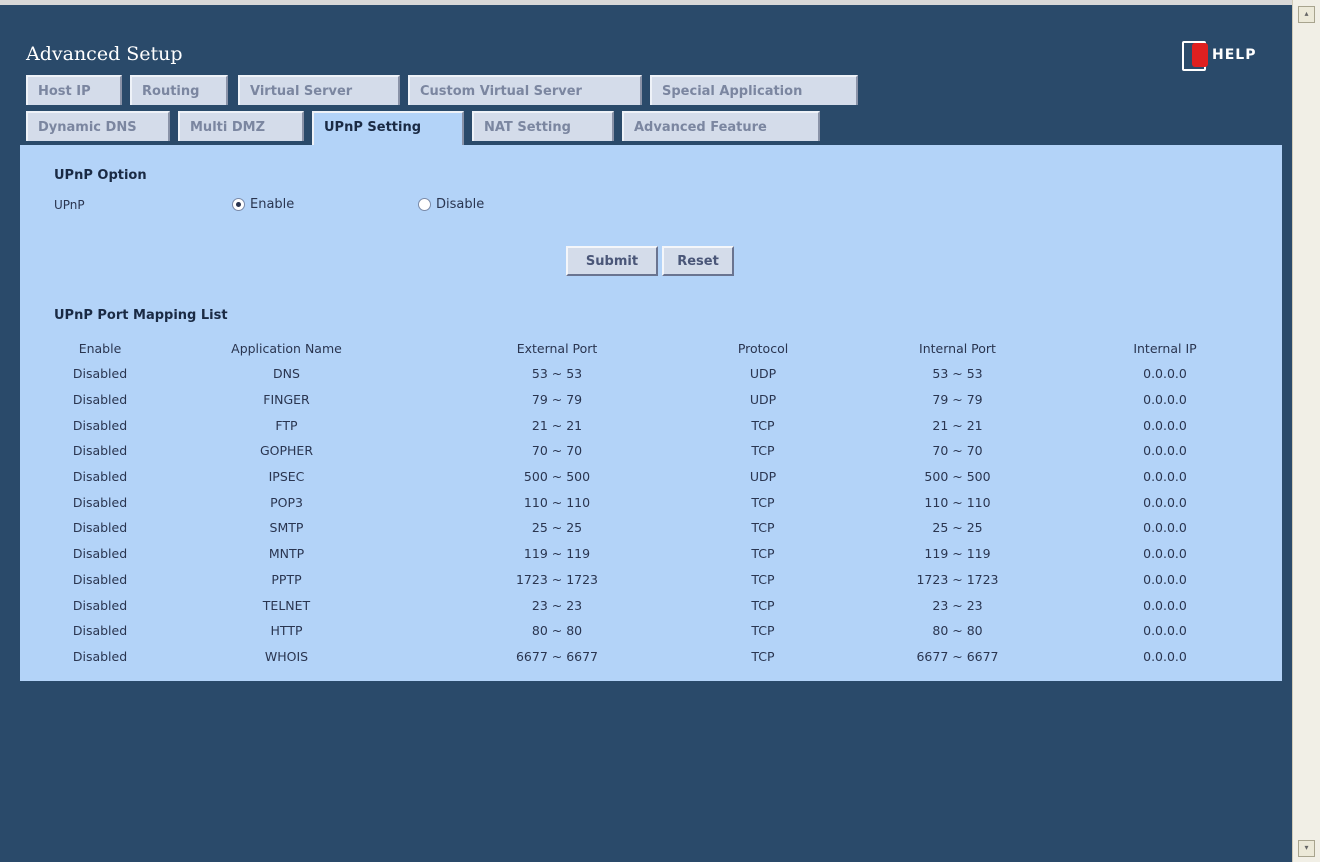  I want to click on cell-external-port: 21 ~ 21, so click(557, 425).